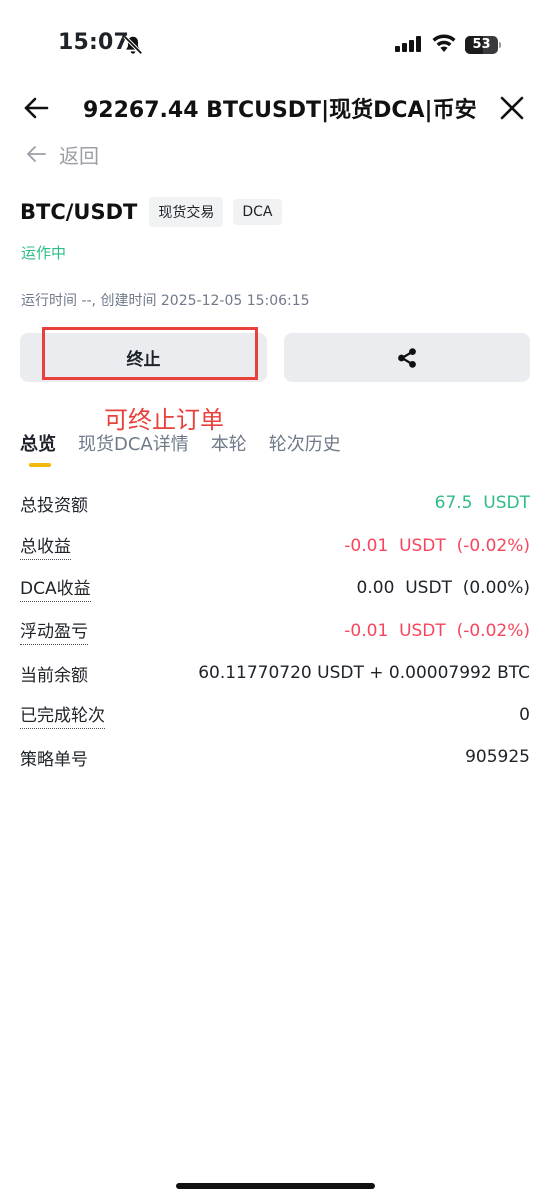  What do you see at coordinates (133, 443) in the screenshot?
I see `tab-dca-details: 现货DCA详情` at bounding box center [133, 443].